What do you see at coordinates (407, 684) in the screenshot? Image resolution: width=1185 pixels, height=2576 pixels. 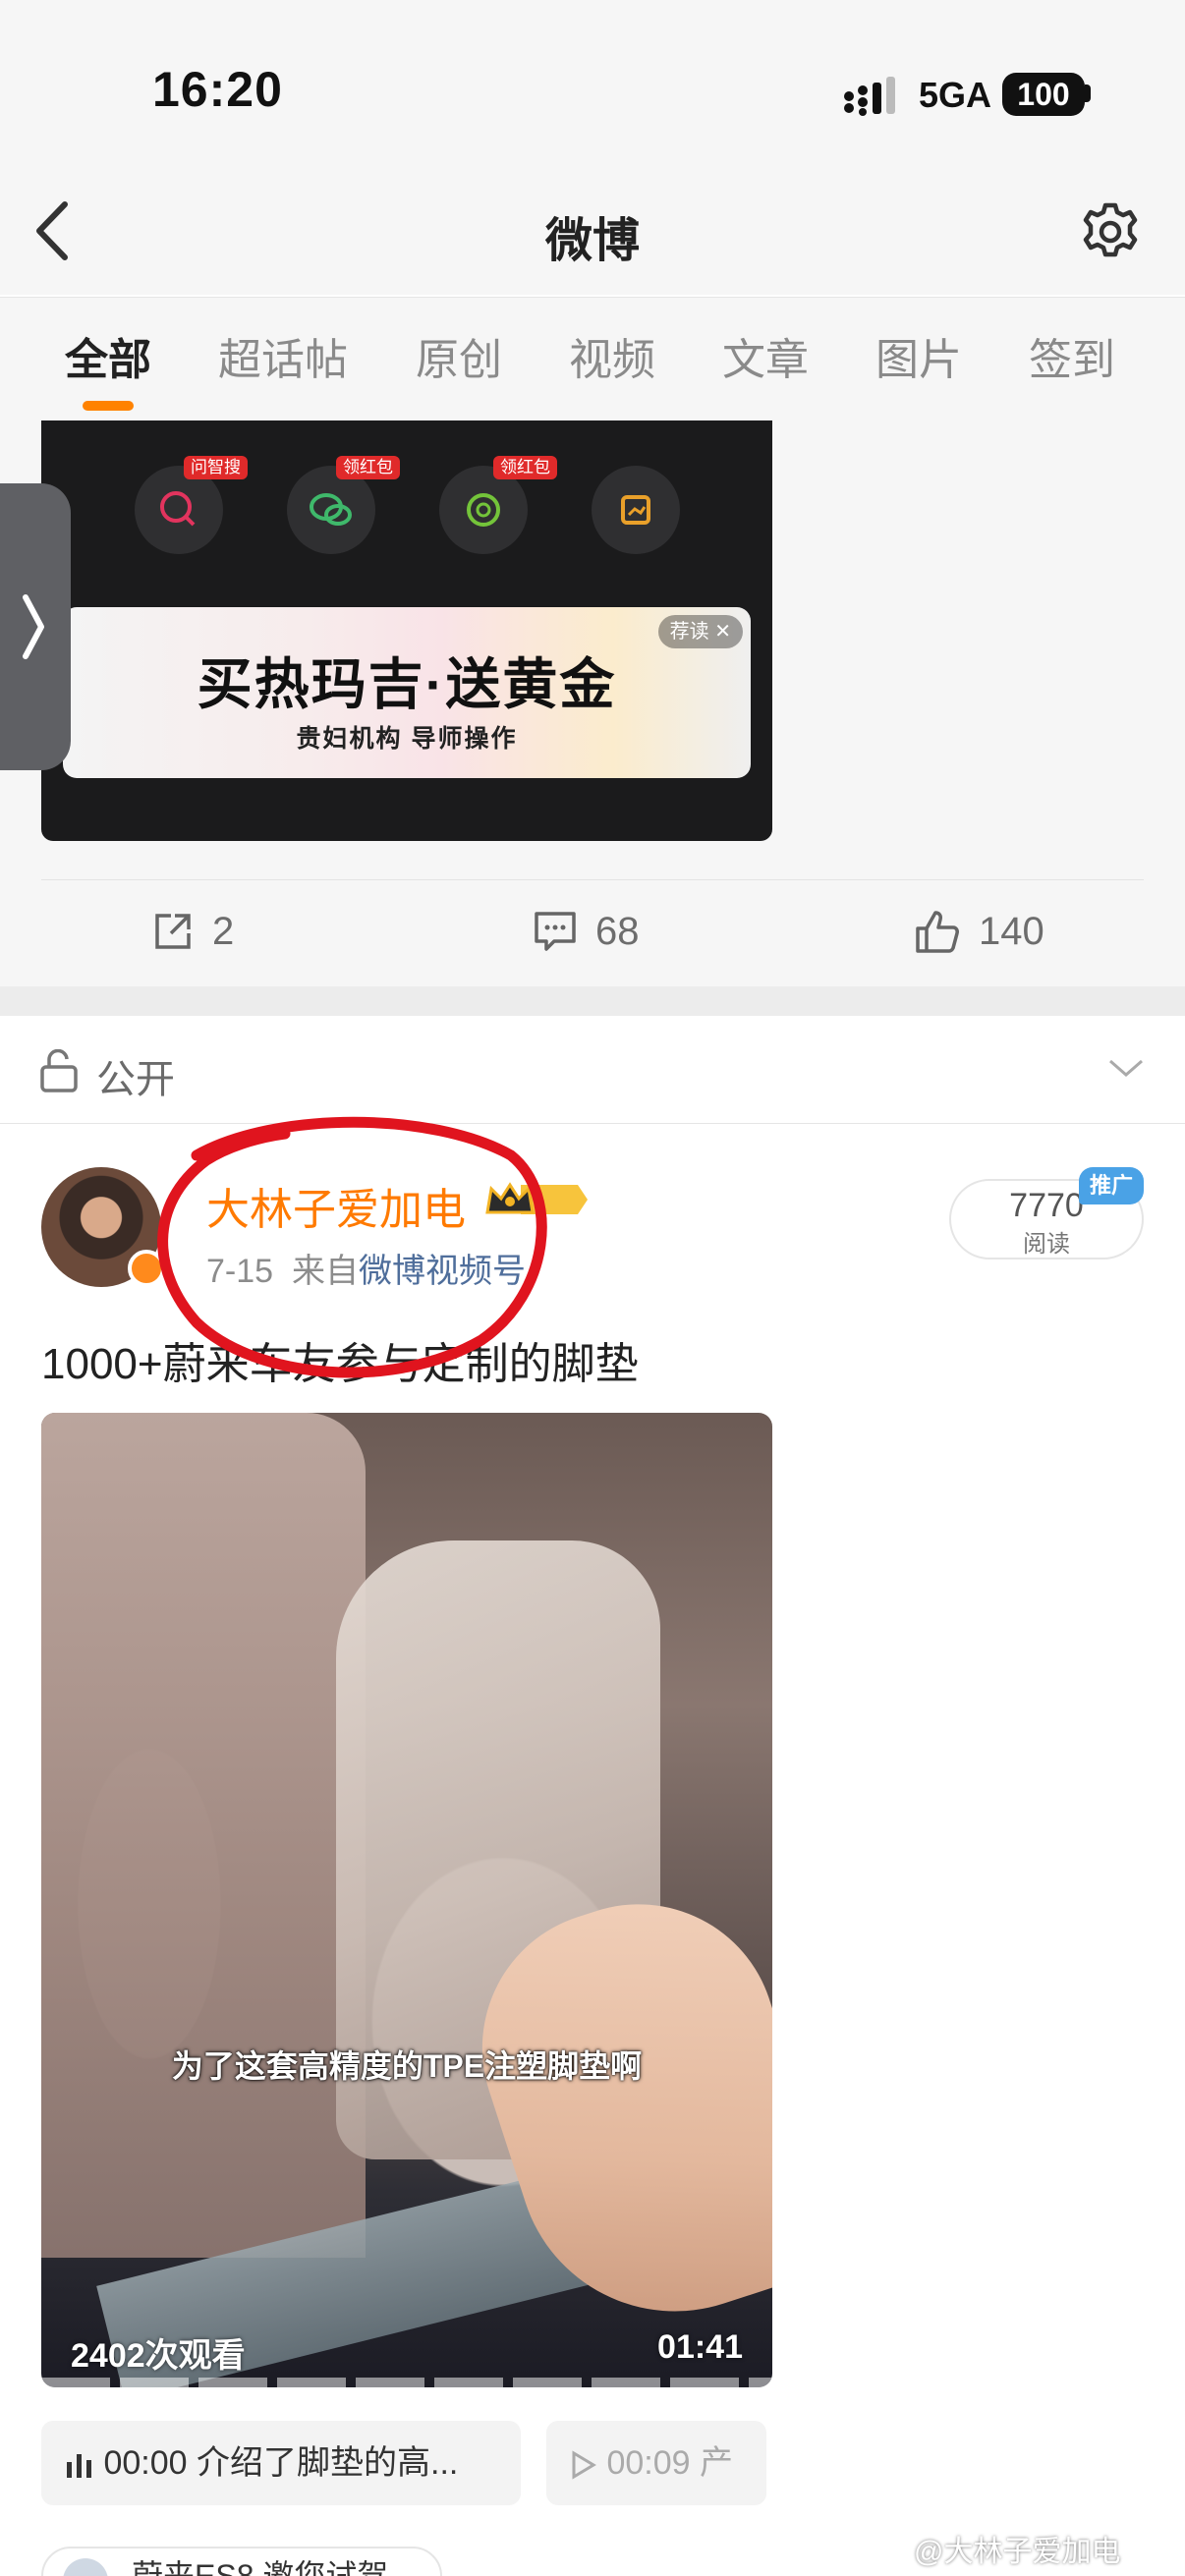 I see `ad-title: 买热玛吉·送黄金` at bounding box center [407, 684].